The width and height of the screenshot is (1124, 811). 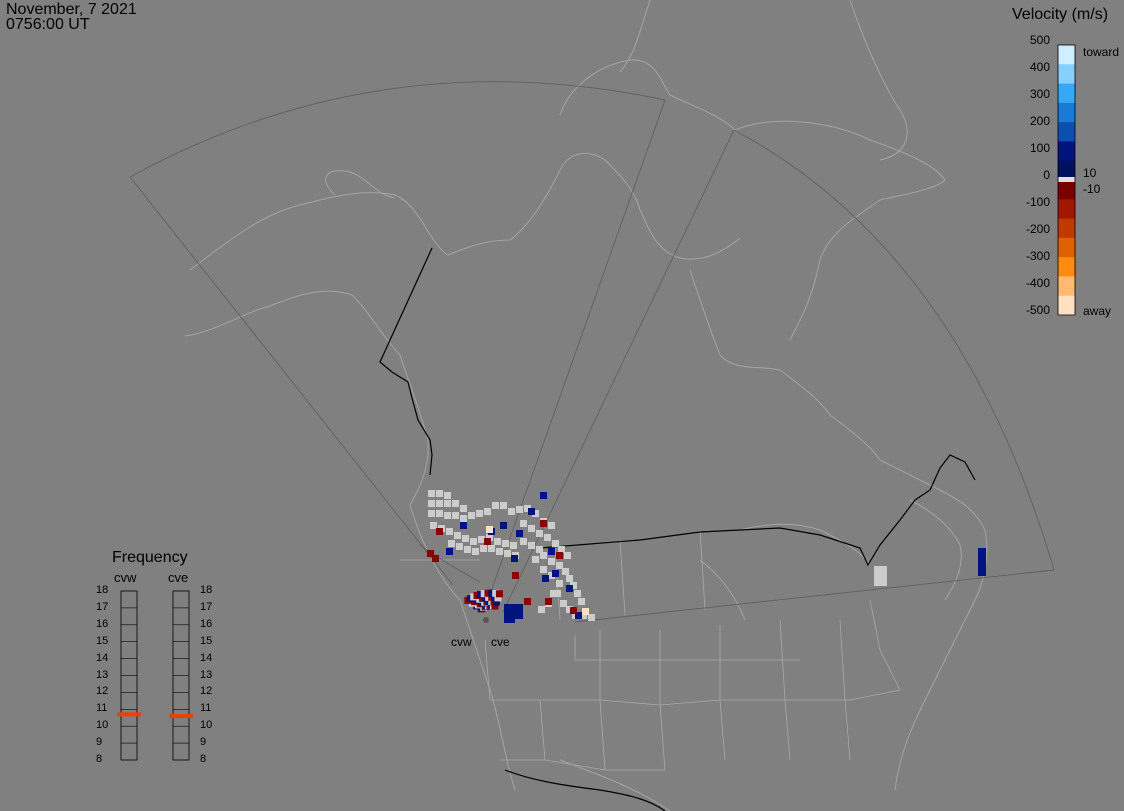 What do you see at coordinates (1066, 179) in the screenshot?
I see `colorbar-zero-band` at bounding box center [1066, 179].